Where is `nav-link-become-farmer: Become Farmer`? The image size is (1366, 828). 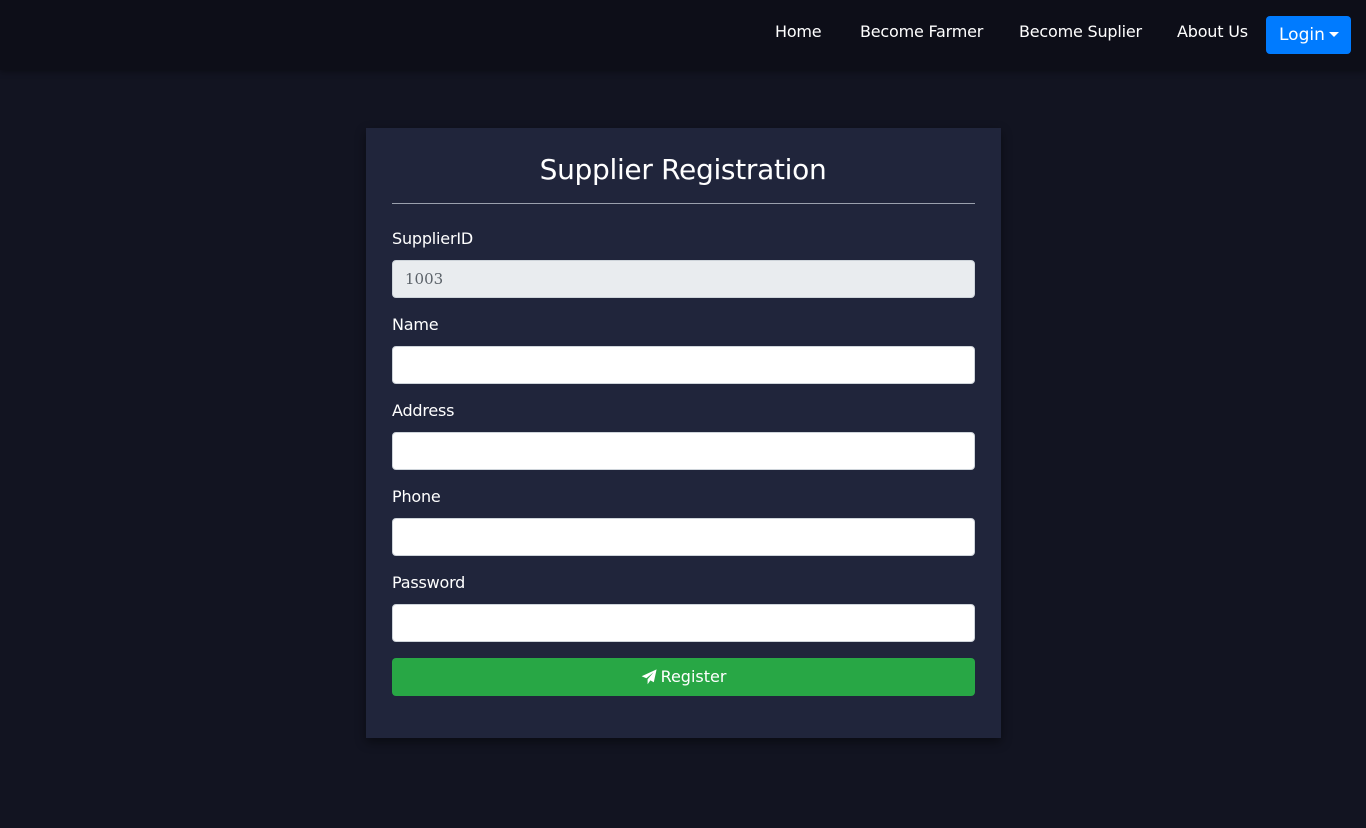
nav-link-become-farmer: Become Farmer is located at coordinates (921, 32).